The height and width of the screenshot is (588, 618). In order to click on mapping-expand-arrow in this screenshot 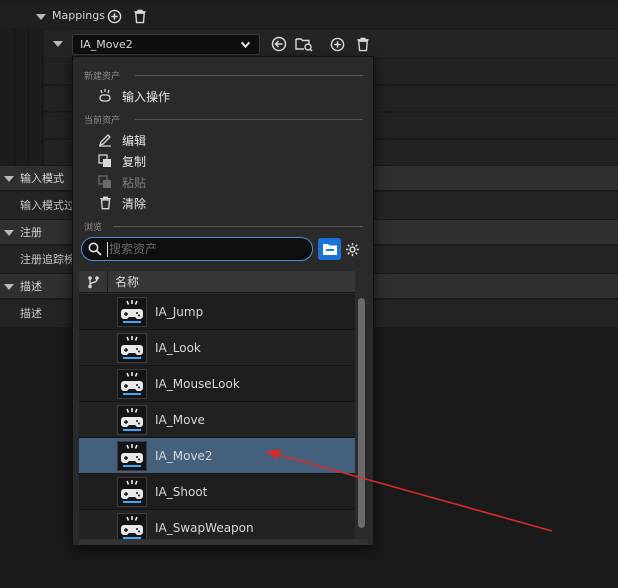, I will do `click(58, 44)`.